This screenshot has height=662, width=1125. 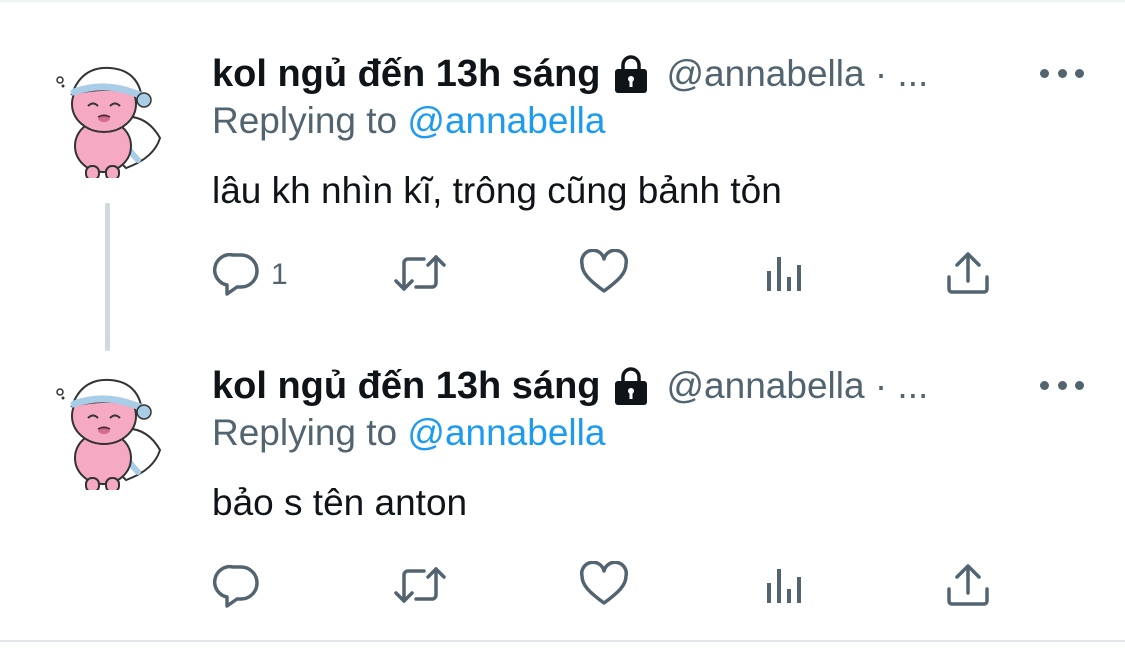 I want to click on action-bar: 1, so click(x=562, y=275).